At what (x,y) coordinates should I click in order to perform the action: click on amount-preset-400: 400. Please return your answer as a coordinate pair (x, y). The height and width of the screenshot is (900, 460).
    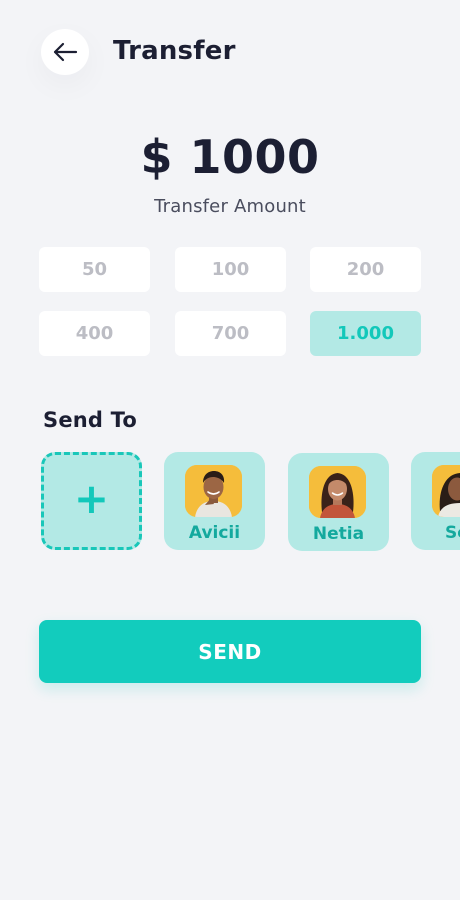
    Looking at the image, I should click on (94, 333).